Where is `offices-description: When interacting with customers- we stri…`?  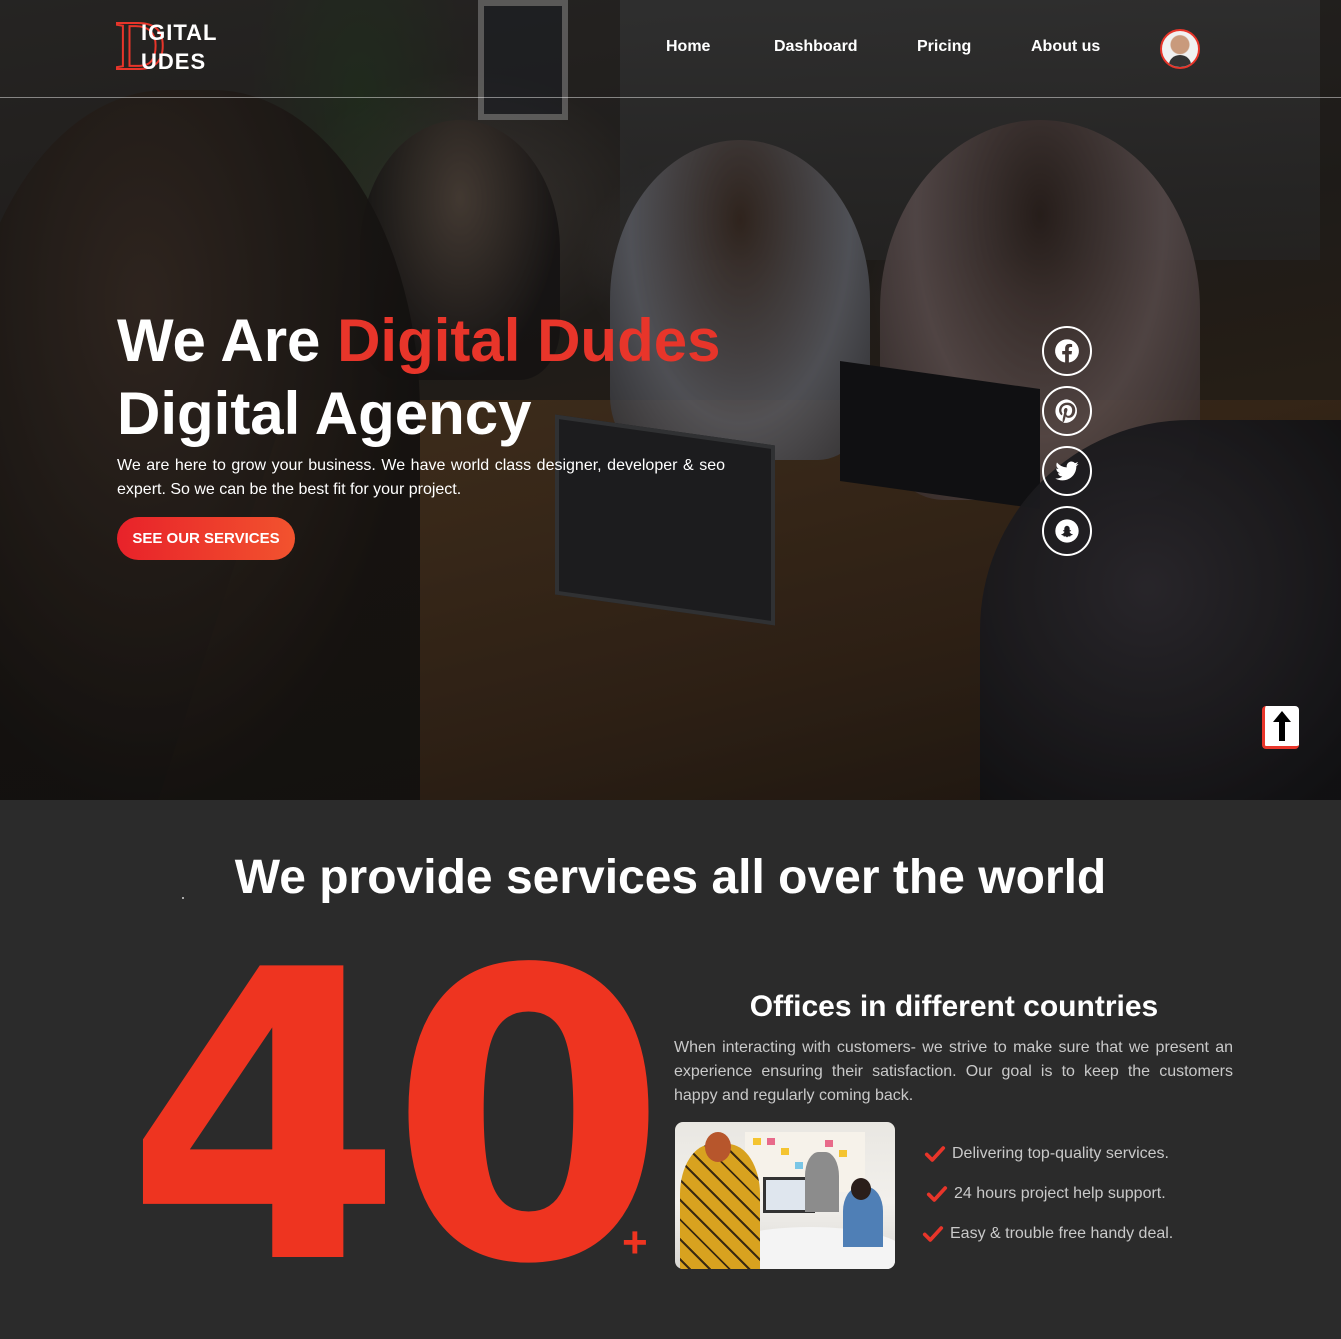
offices-description: When interacting with customers- we stri… is located at coordinates (953, 1071).